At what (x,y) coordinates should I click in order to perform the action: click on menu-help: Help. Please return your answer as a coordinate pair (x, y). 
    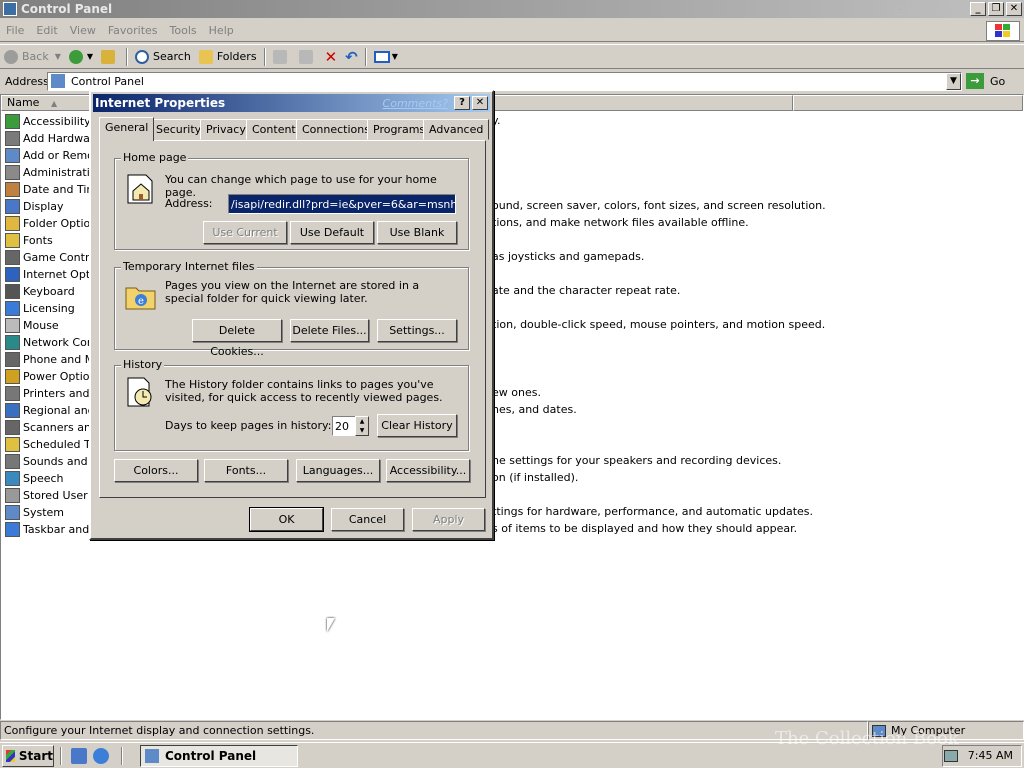
    Looking at the image, I should click on (221, 30).